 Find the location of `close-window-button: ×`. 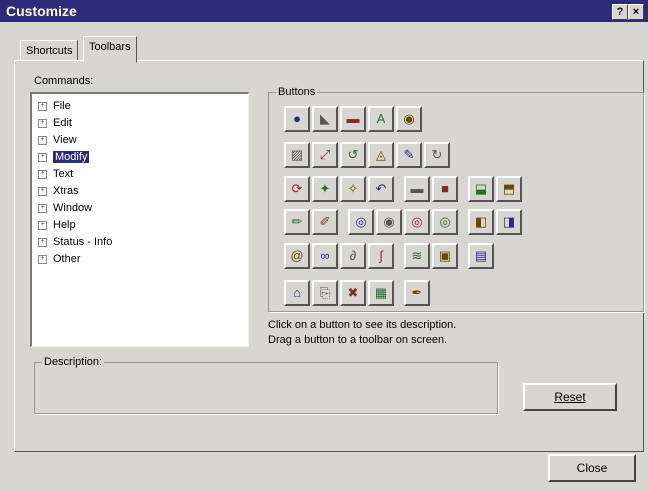

close-window-button: × is located at coordinates (636, 12).